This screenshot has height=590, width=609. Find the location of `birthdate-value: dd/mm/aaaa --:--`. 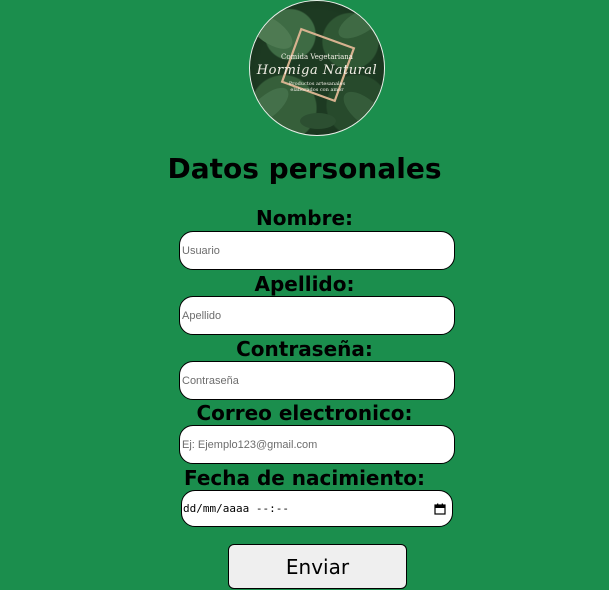

birthdate-value: dd/mm/aaaa --:-- is located at coordinates (236, 508).